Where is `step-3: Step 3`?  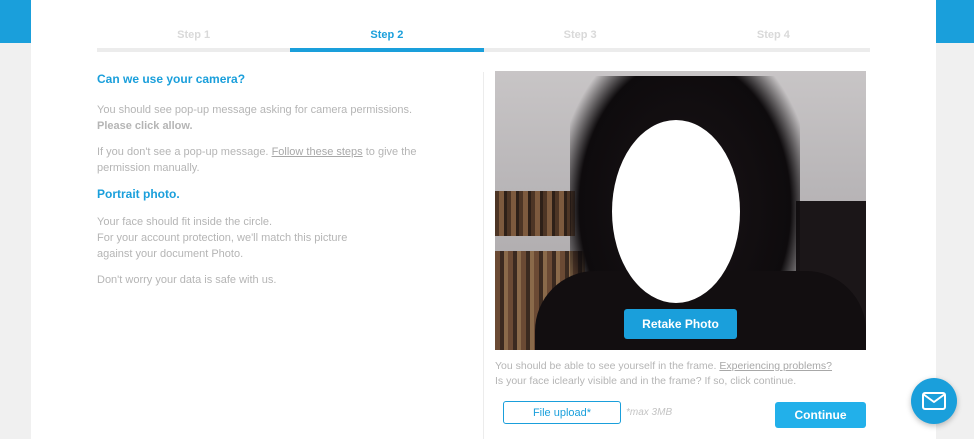 step-3: Step 3 is located at coordinates (580, 39).